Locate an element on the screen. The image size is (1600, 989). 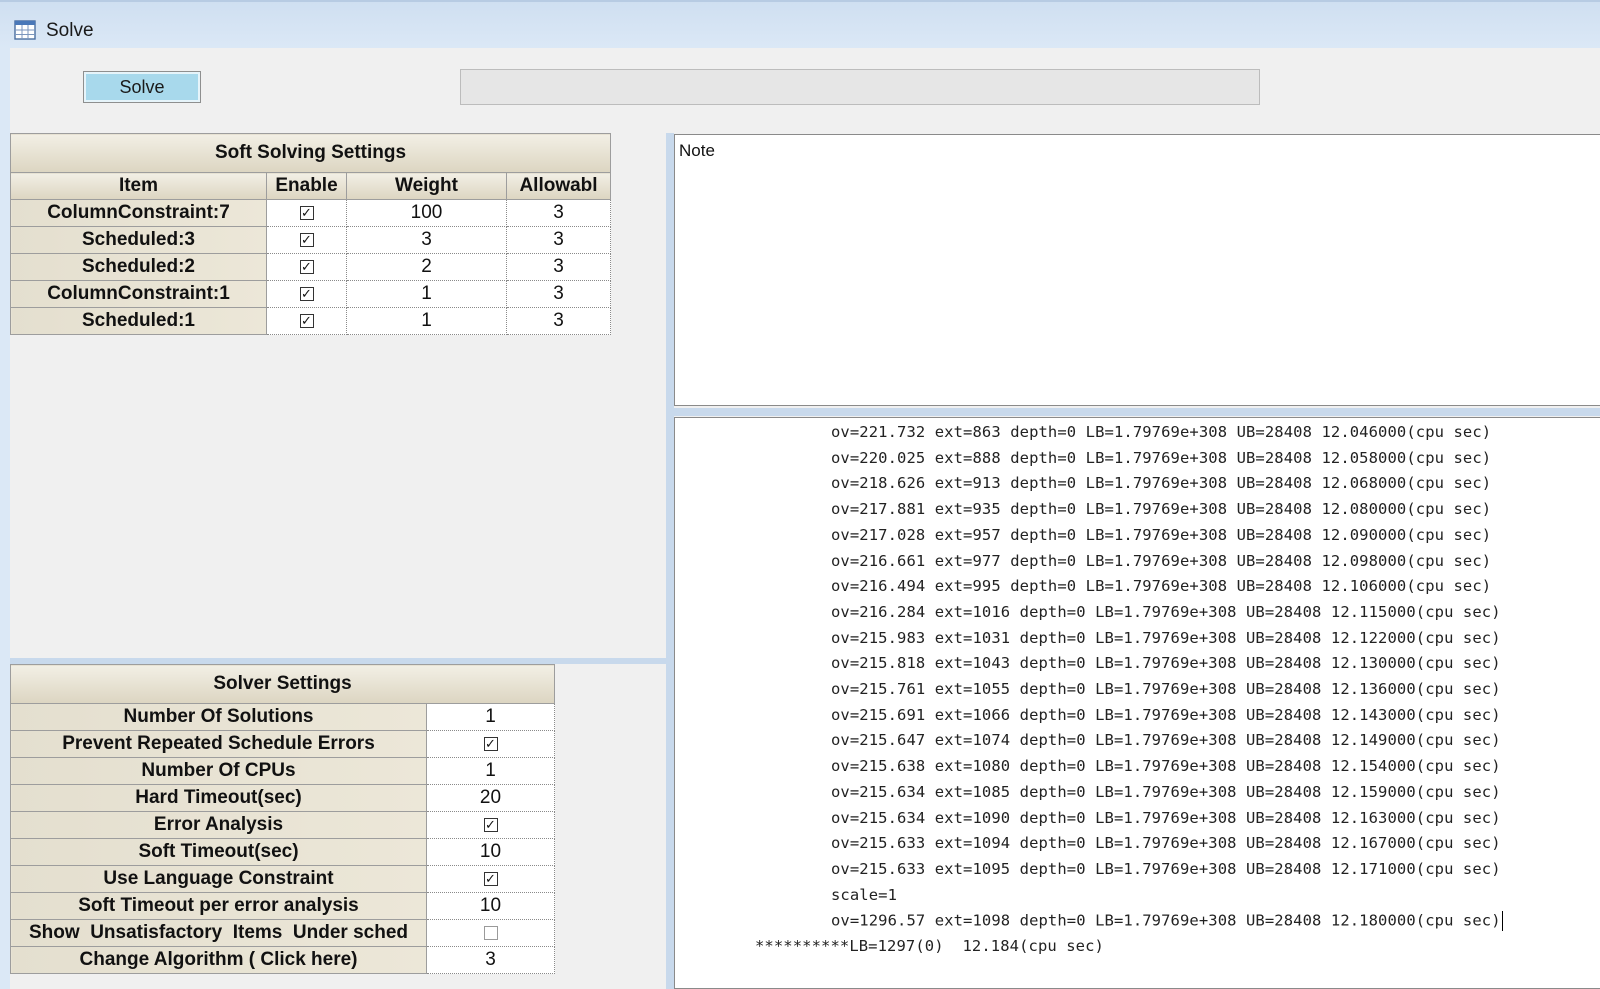
table-row: ColumnConstraint:7 ✓ 100 3 is located at coordinates (310, 213).